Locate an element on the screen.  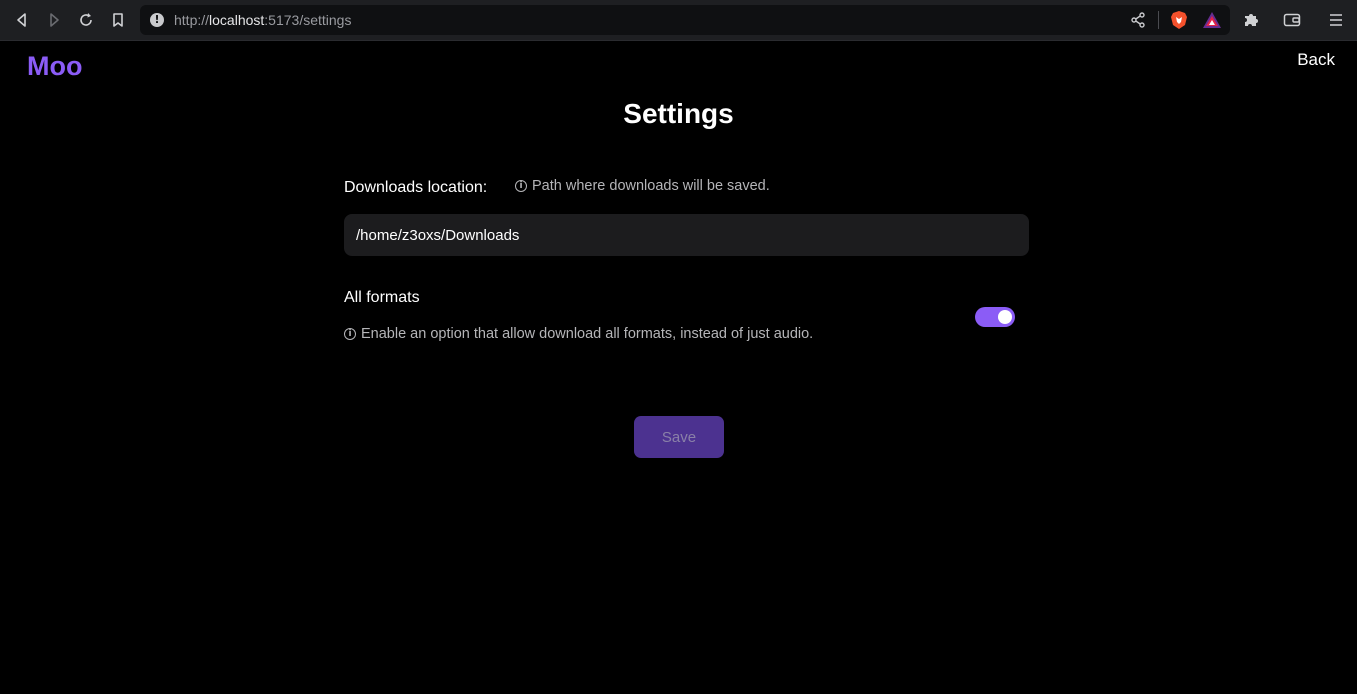
forward-icon is located at coordinates (54, 20).